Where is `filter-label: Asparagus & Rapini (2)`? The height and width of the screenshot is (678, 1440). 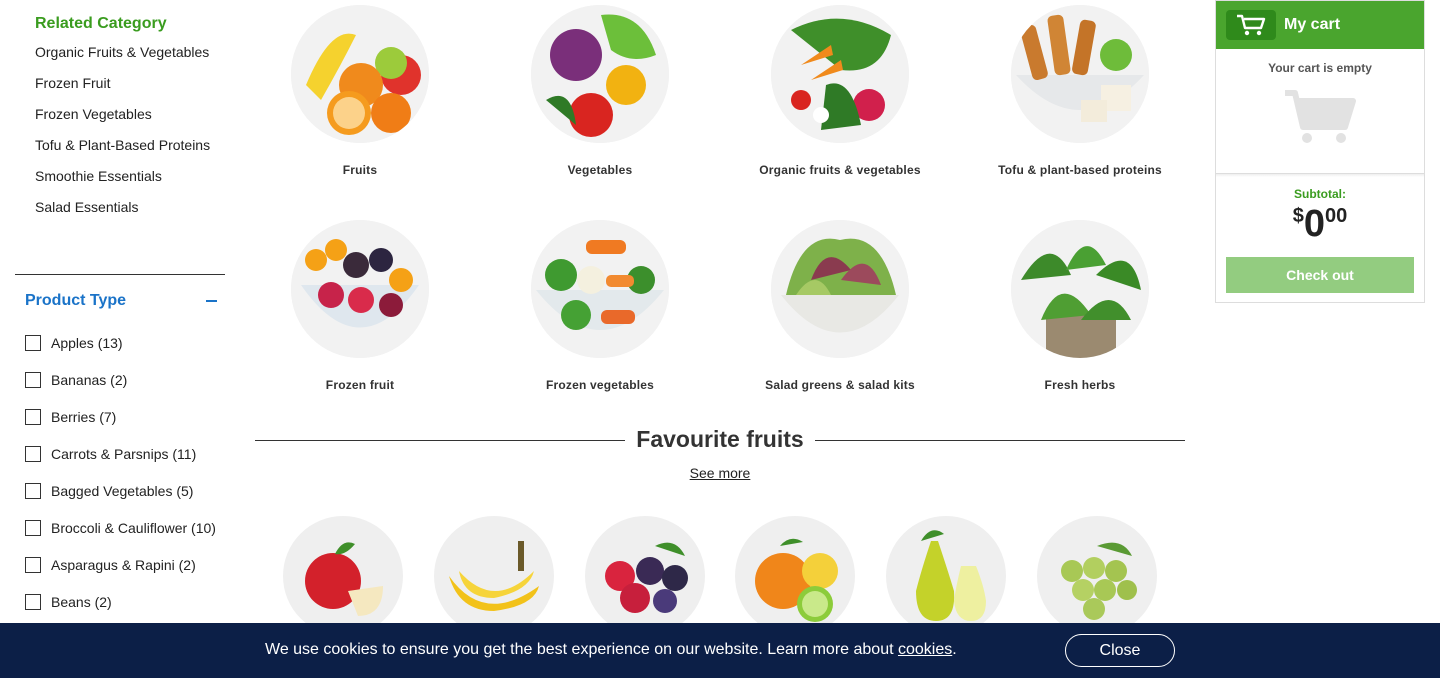
filter-label: Asparagus & Rapini (2) is located at coordinates (123, 565).